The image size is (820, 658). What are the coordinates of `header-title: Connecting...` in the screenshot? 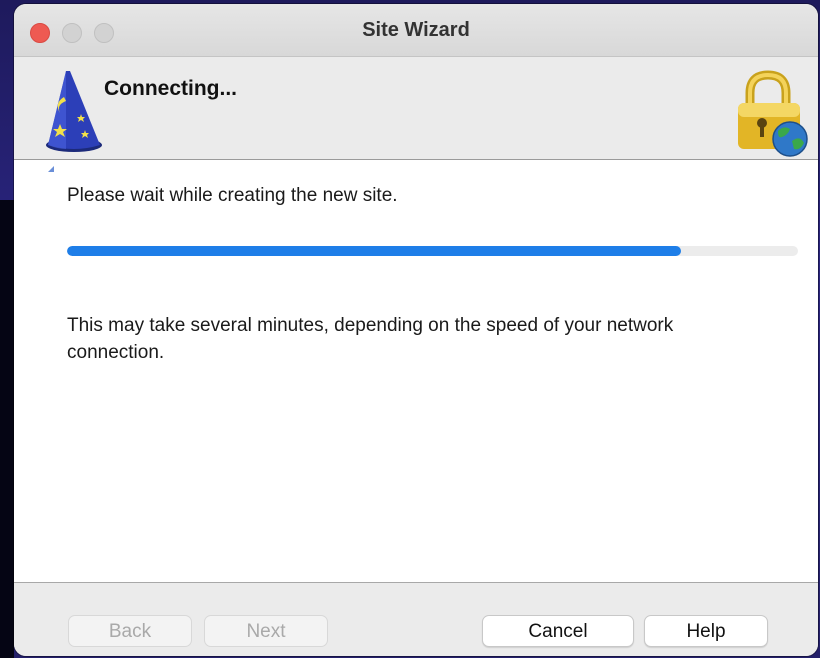 It's located at (170, 88).